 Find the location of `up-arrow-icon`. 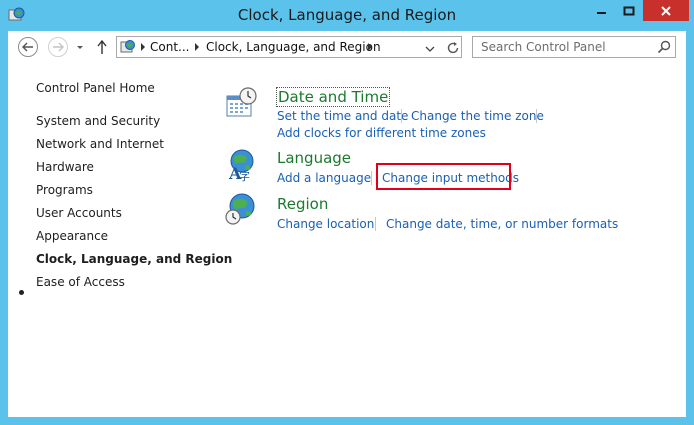

up-arrow-icon is located at coordinates (102, 47).